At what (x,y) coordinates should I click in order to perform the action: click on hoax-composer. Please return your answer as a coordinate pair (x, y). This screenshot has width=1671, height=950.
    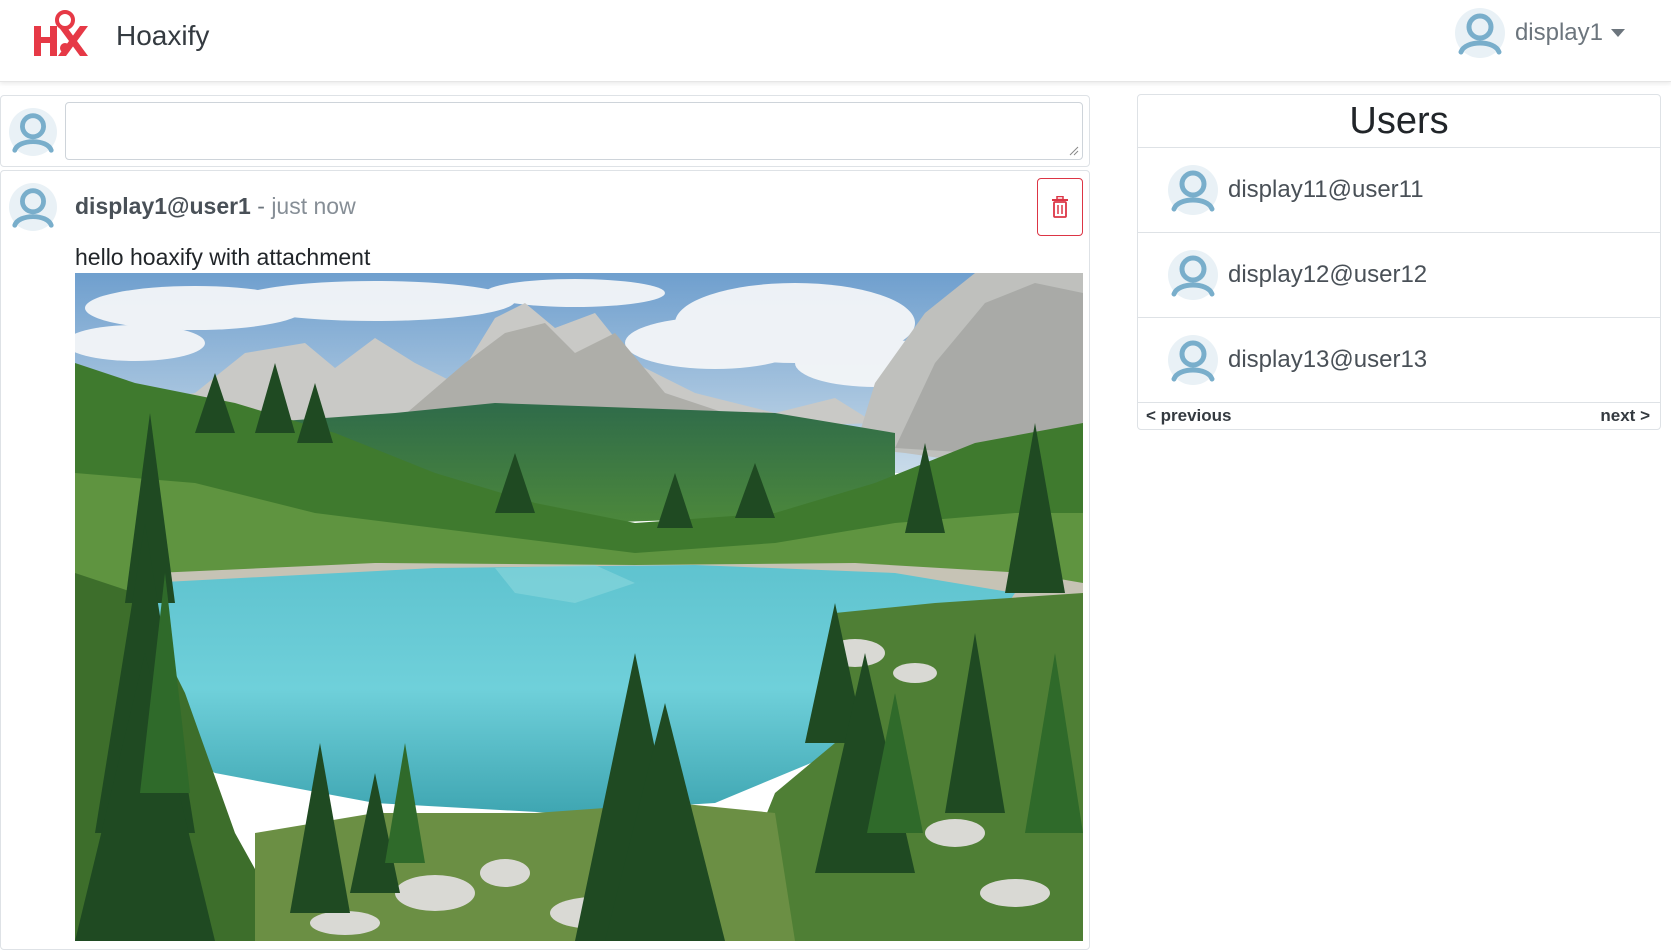
    Looking at the image, I should click on (545, 131).